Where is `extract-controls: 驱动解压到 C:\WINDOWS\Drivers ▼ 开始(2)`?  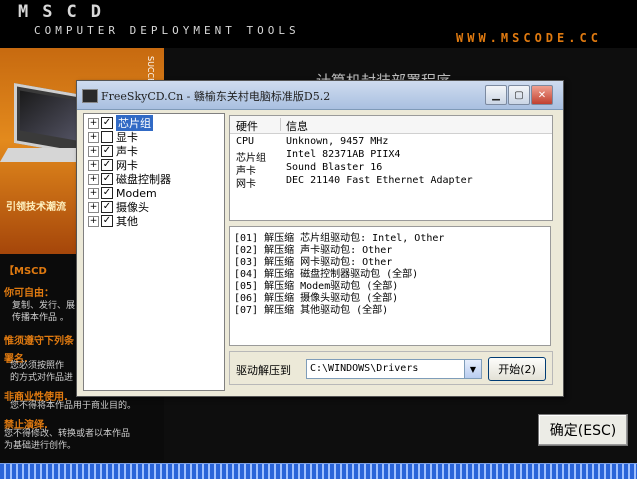 extract-controls: 驱动解压到 C:\WINDOWS\Drivers ▼ 开始(2) is located at coordinates (391, 368).